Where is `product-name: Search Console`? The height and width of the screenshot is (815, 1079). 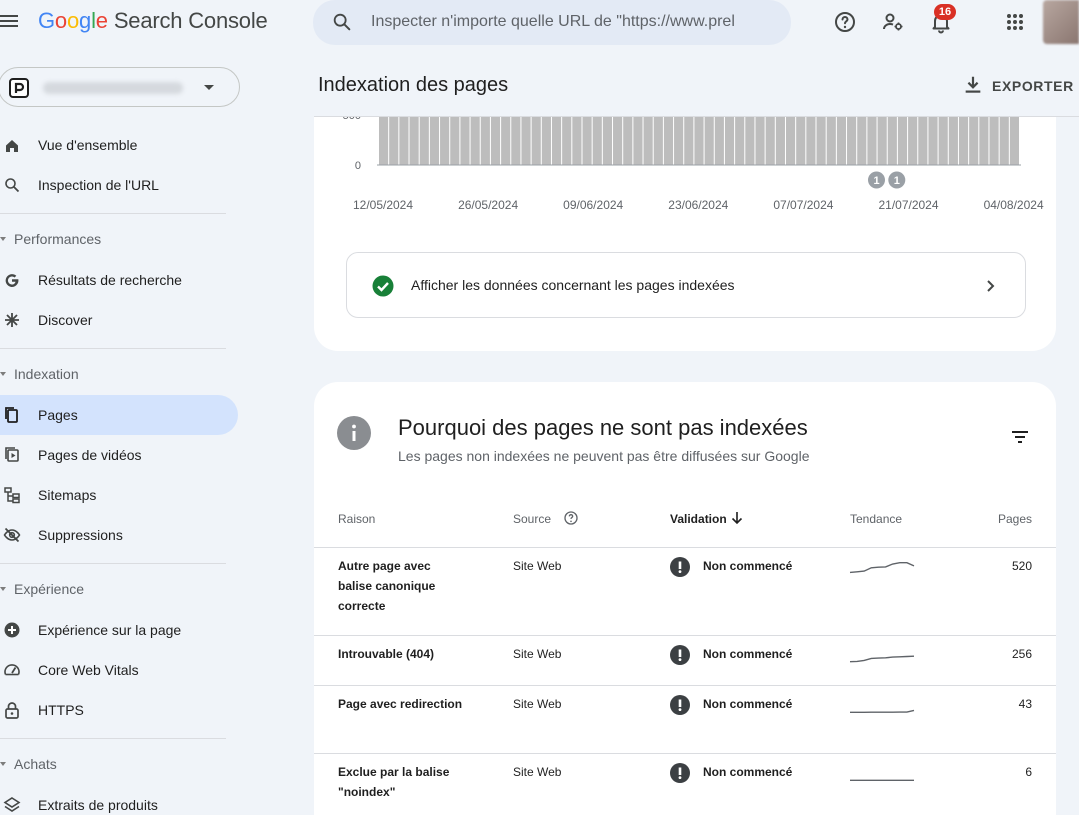 product-name: Search Console is located at coordinates (190, 20).